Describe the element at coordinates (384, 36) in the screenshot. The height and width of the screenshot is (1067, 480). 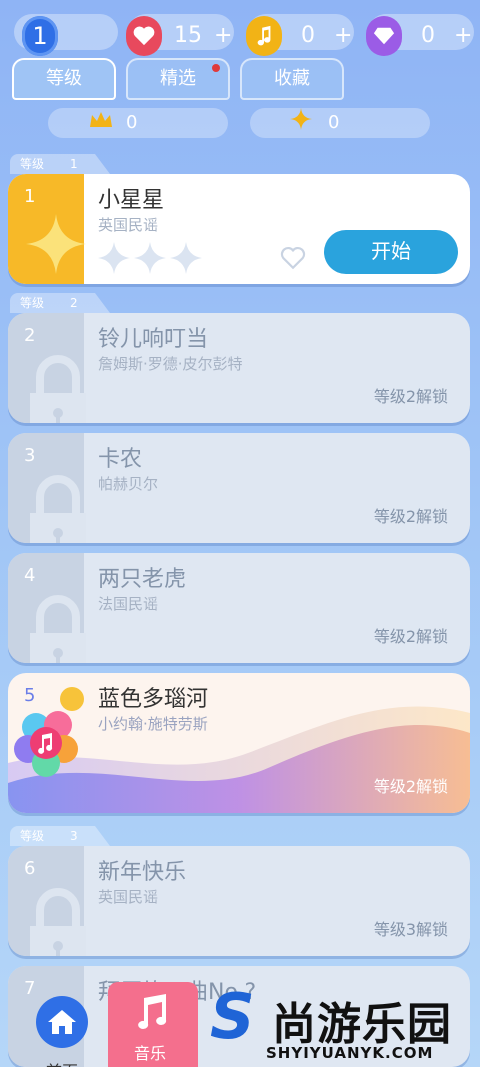
I see `diamond-icon` at that location.